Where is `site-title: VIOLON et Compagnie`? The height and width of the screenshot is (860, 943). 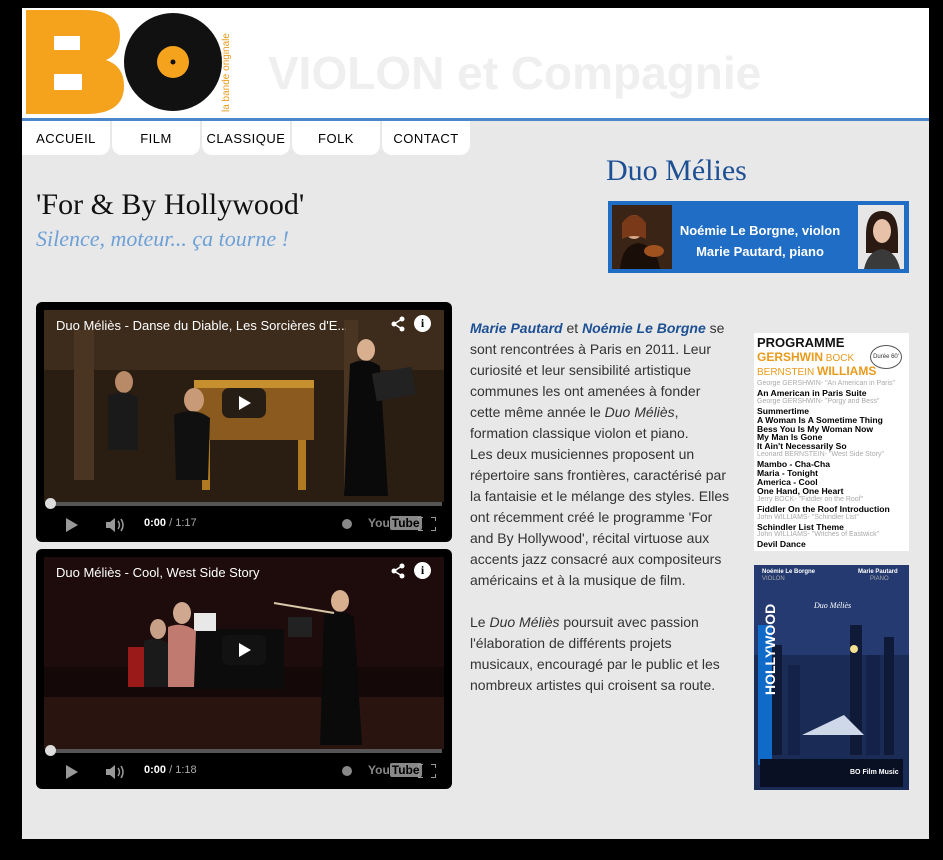 site-title: VIOLON et Compagnie is located at coordinates (515, 73).